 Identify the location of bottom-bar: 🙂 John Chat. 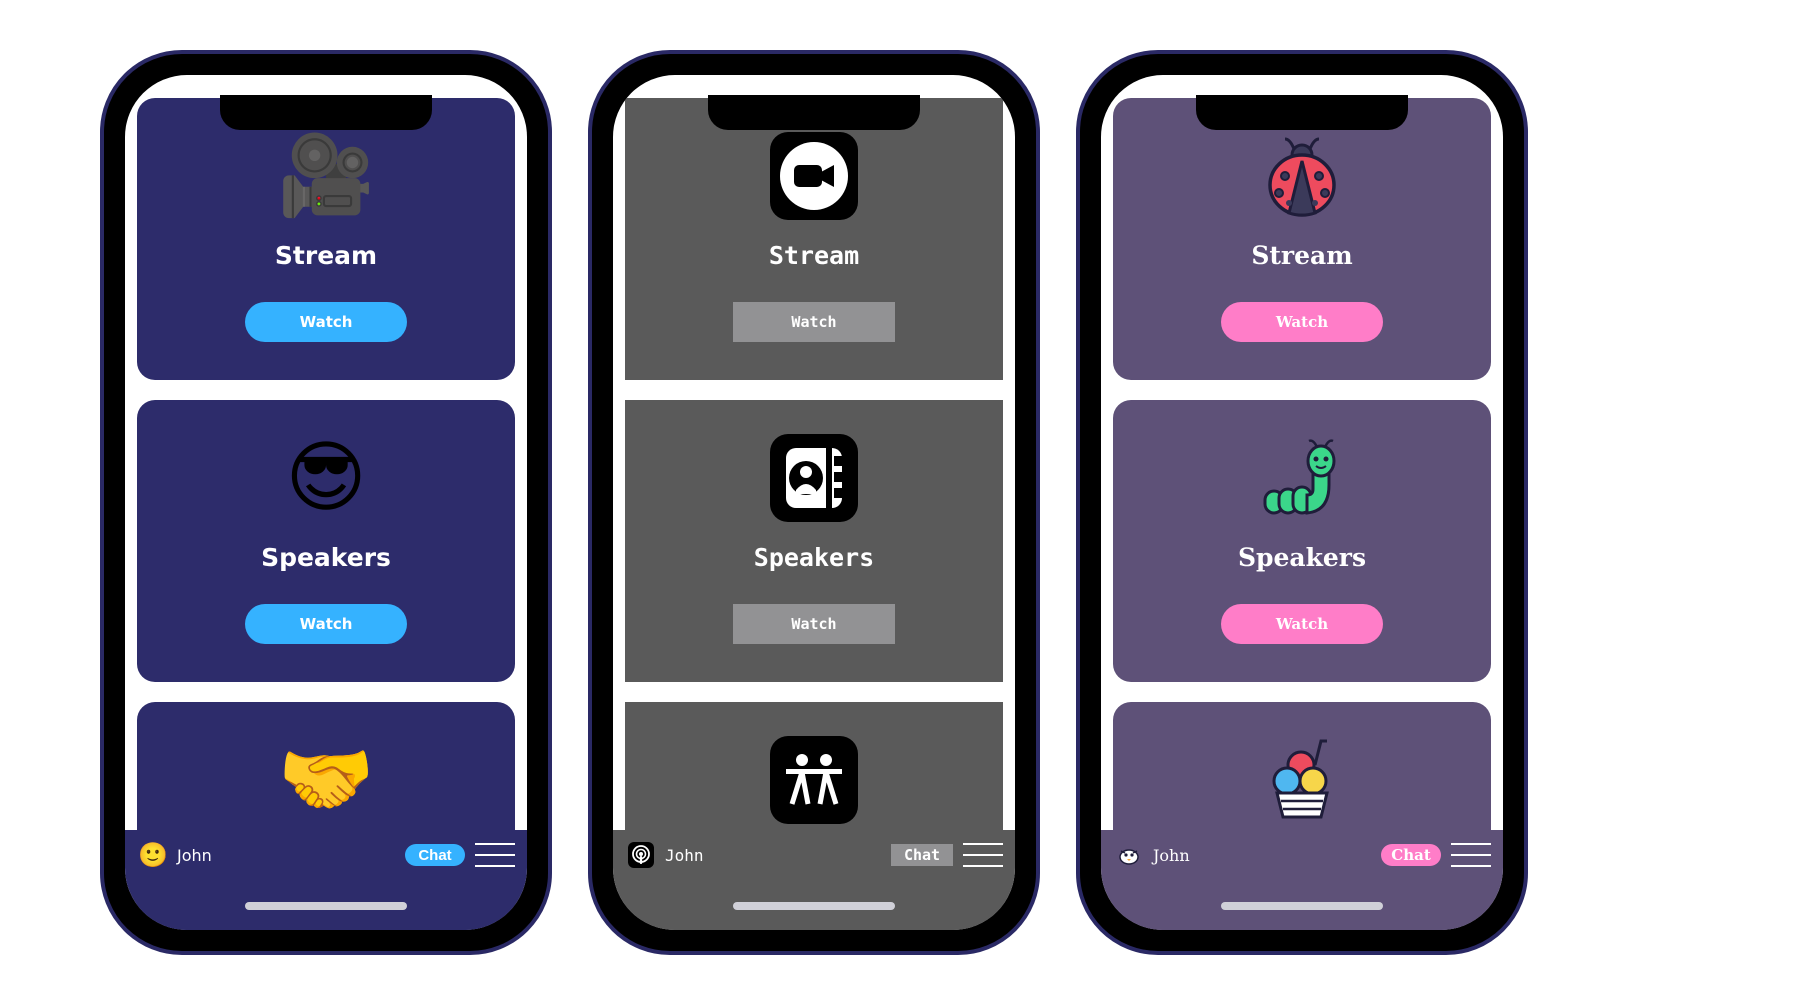
(326, 880).